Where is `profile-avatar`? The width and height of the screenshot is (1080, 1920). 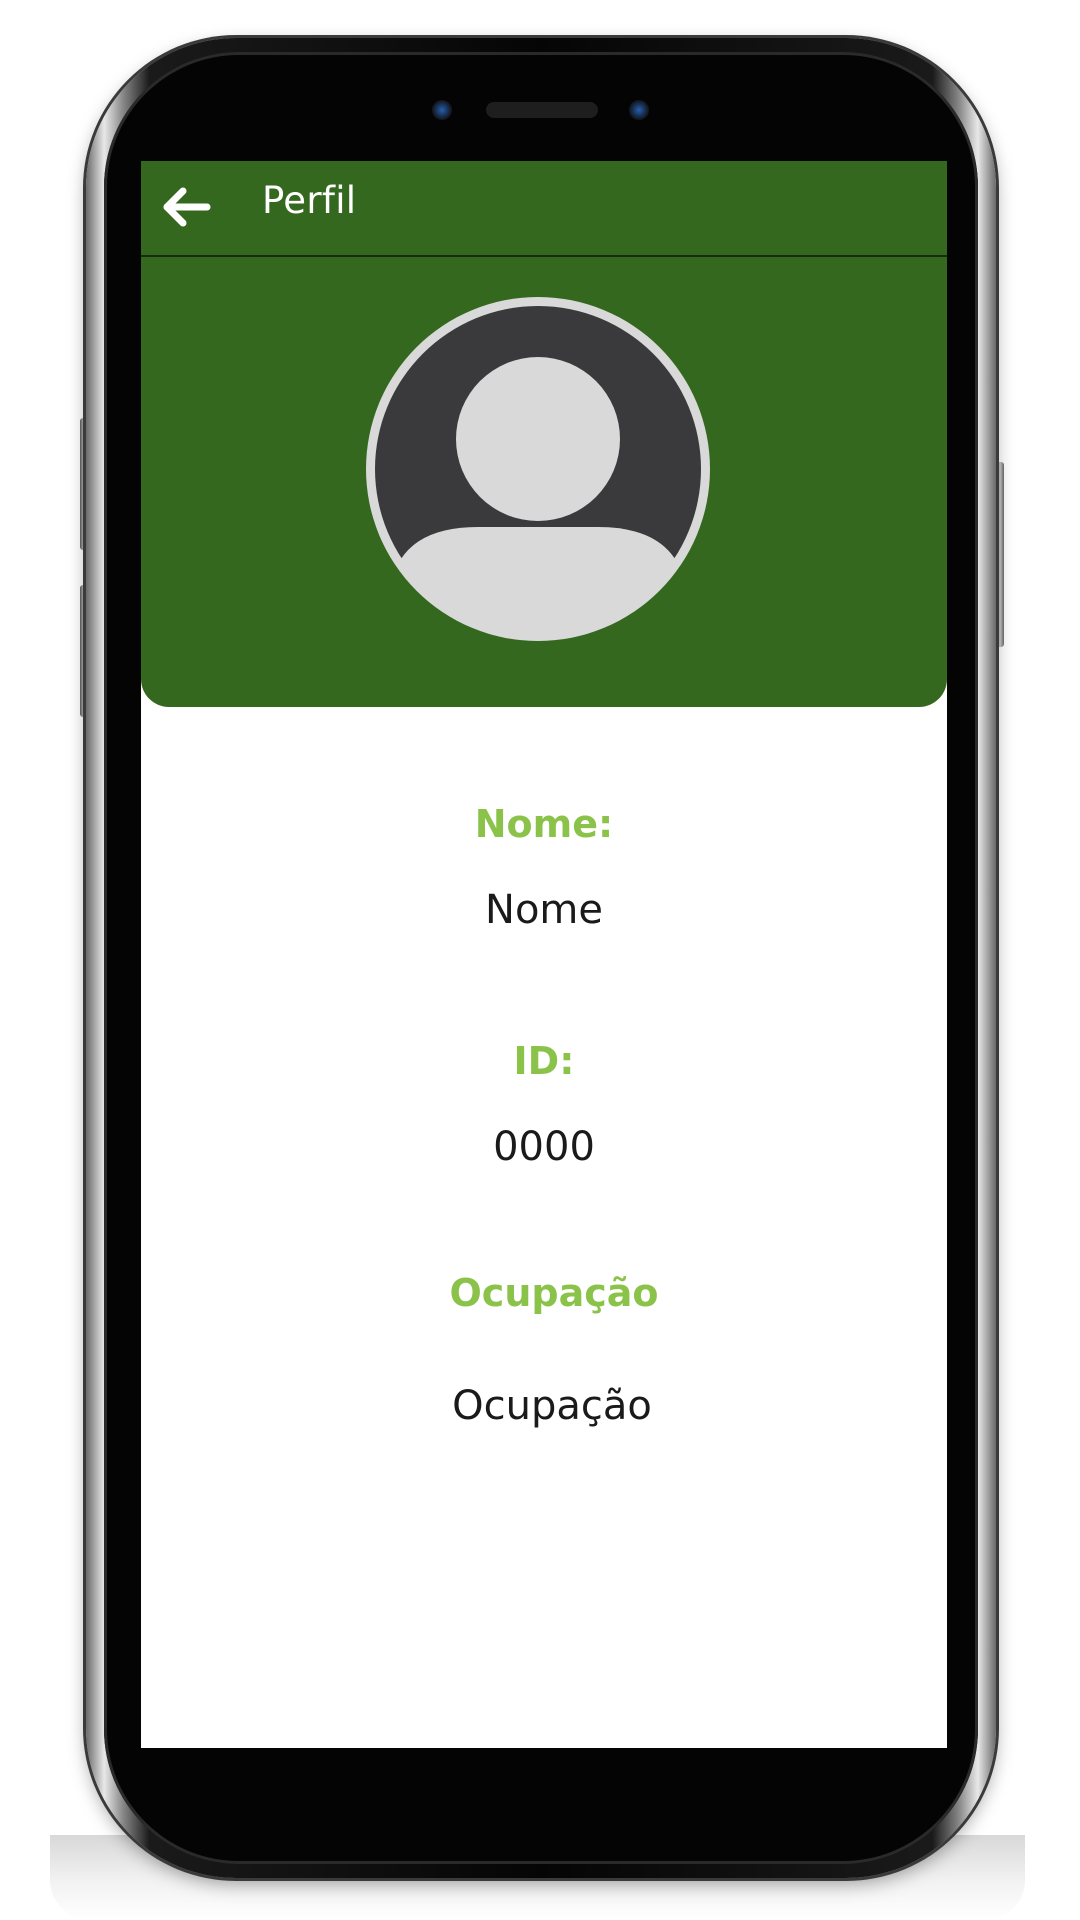 profile-avatar is located at coordinates (538, 469).